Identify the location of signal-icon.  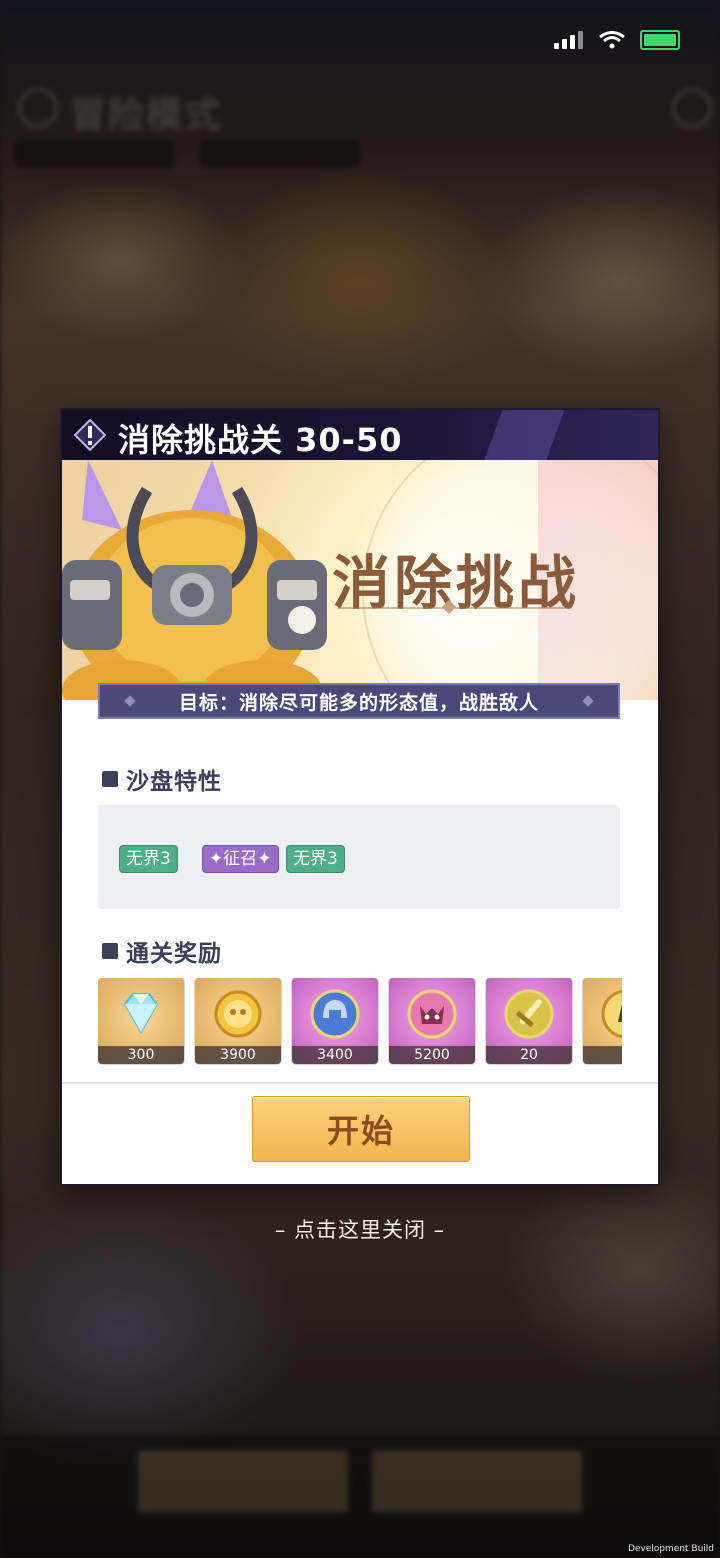
(569, 40).